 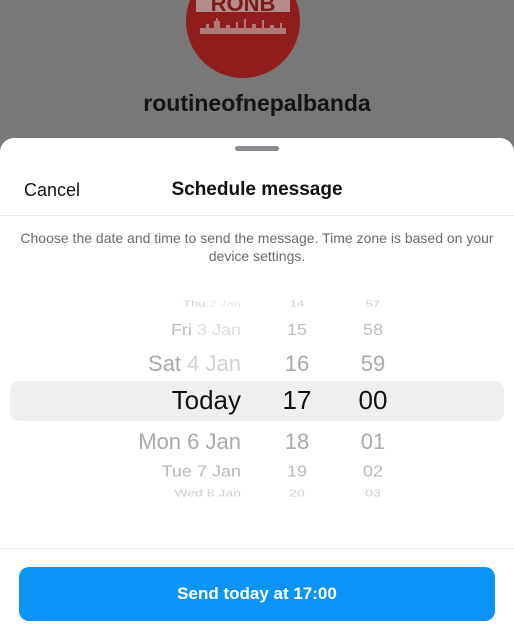 What do you see at coordinates (257, 103) in the screenshot?
I see `profile-username: routineofnepalbanda` at bounding box center [257, 103].